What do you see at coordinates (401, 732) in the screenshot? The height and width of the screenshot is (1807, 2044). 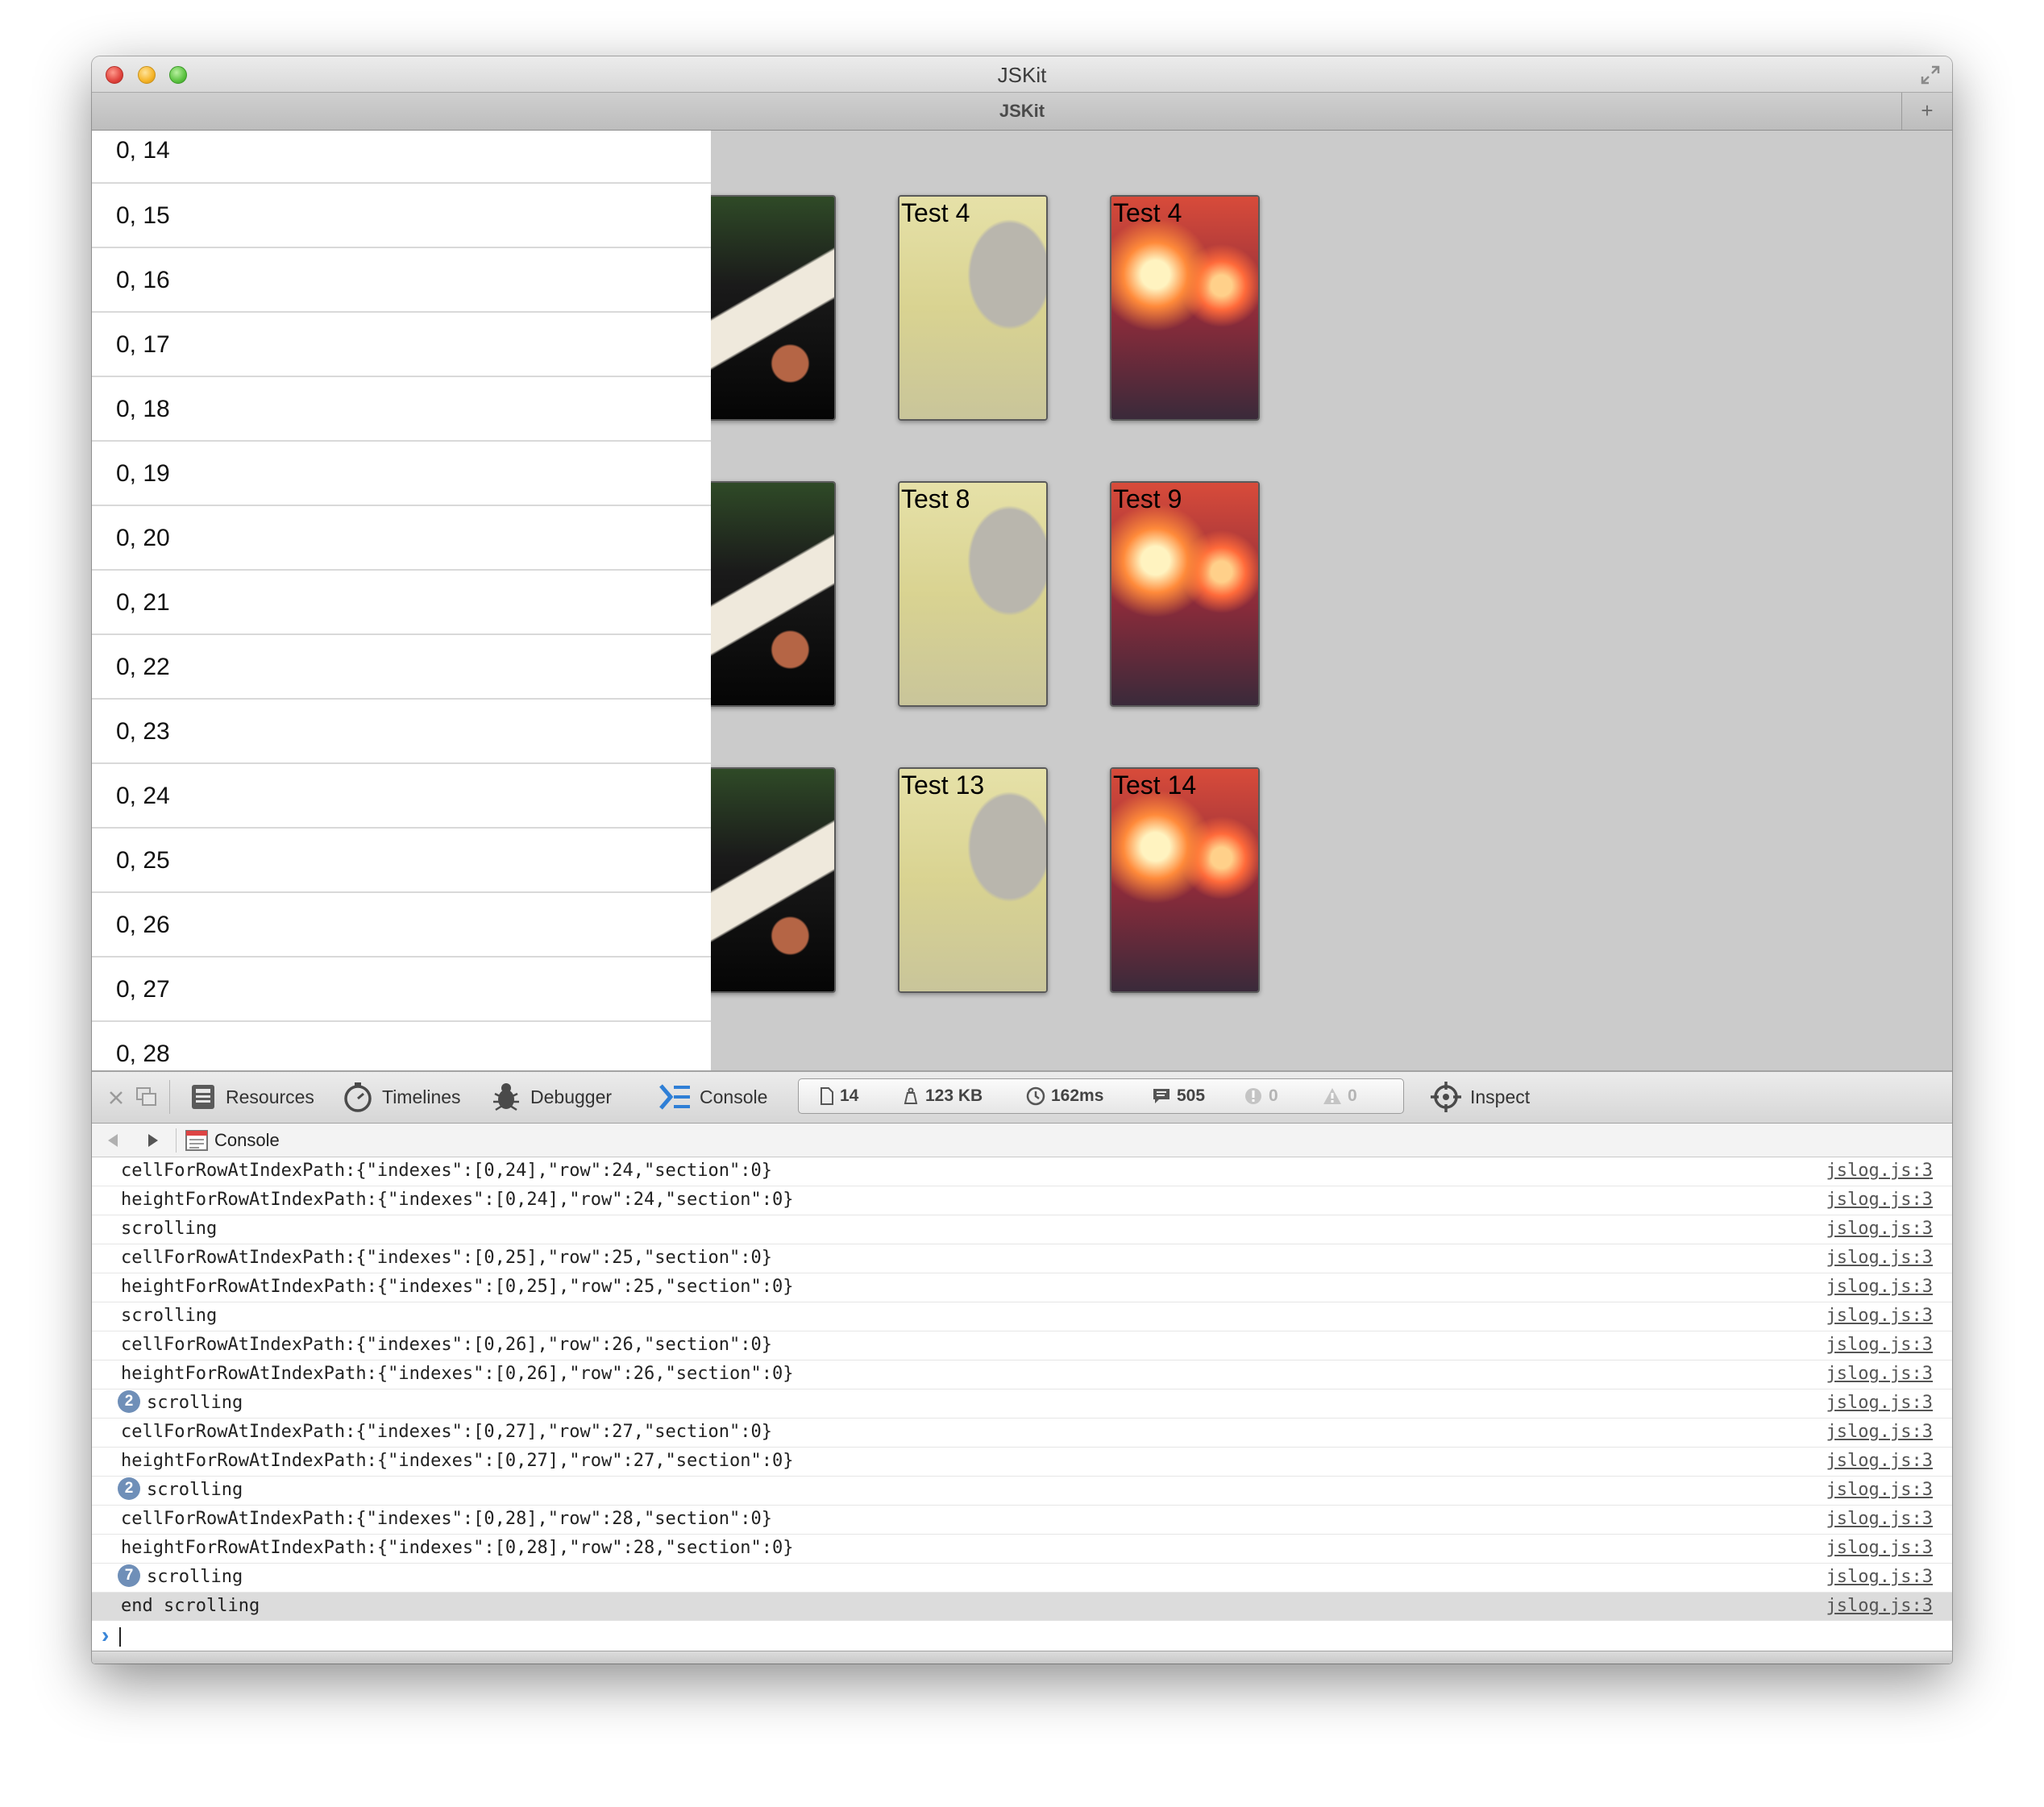 I see `table-row: 0, 23` at bounding box center [401, 732].